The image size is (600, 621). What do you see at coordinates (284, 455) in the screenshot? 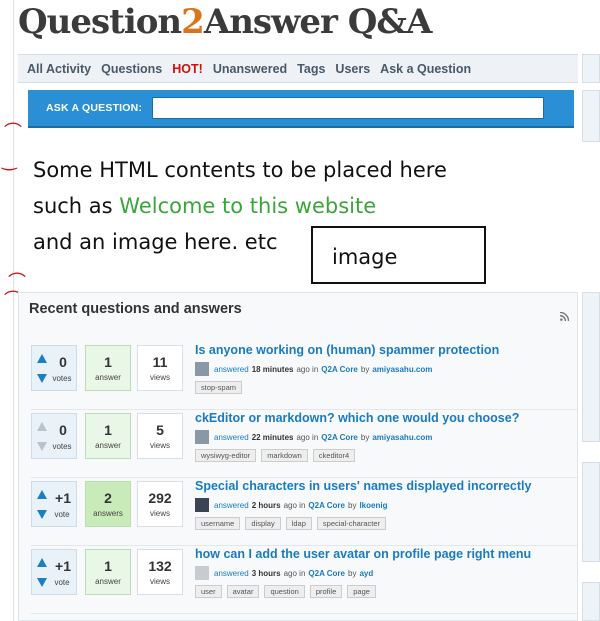
I see `tag: markdown` at bounding box center [284, 455].